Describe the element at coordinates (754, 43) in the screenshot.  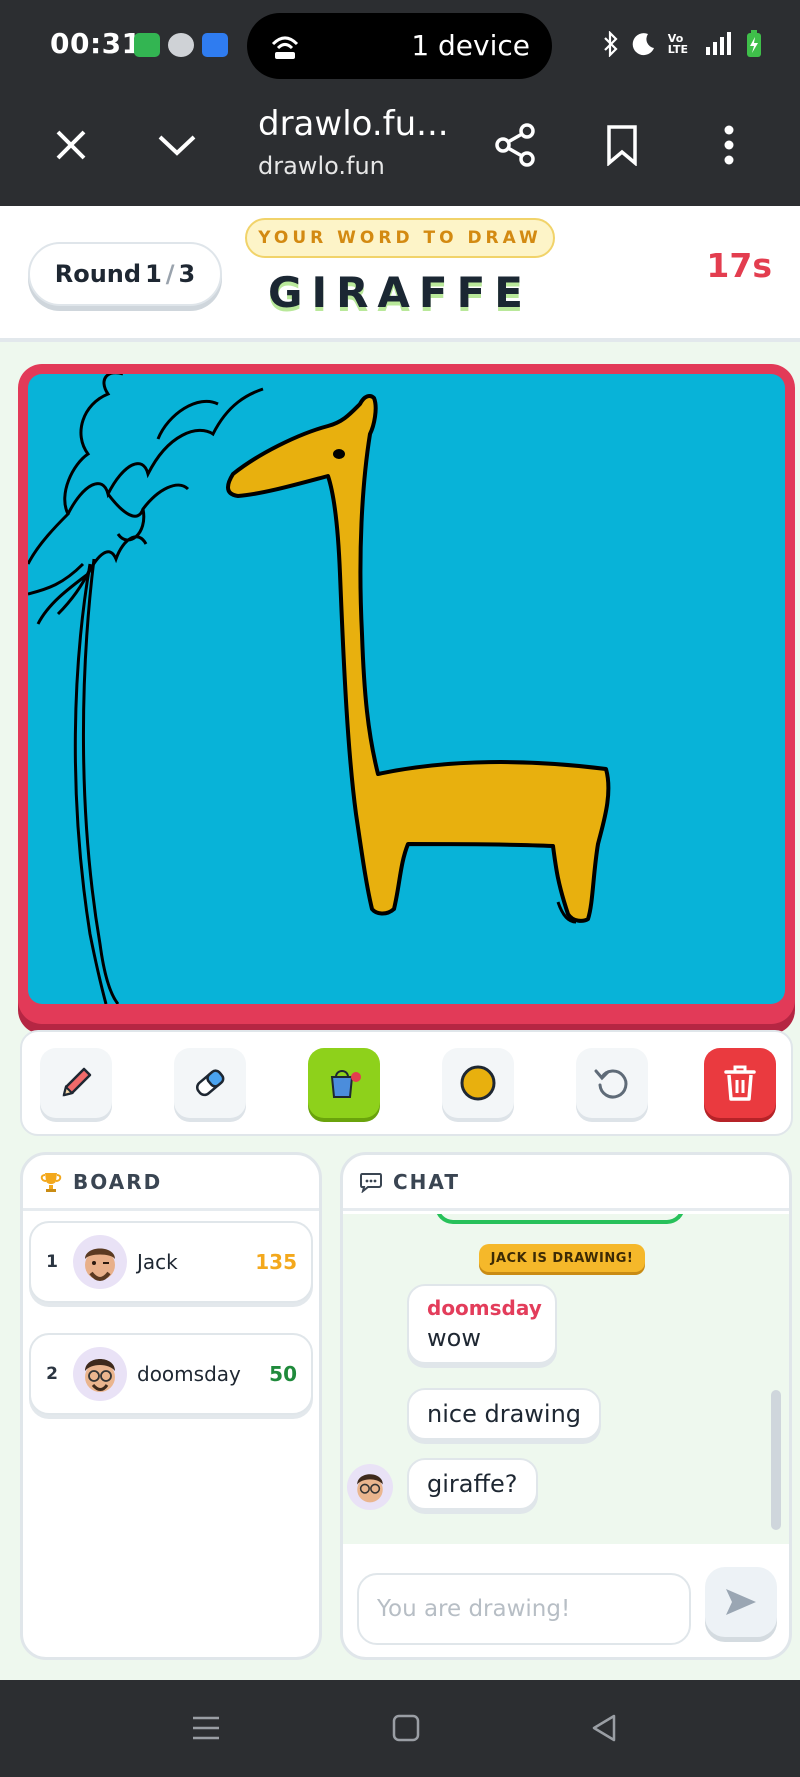
I see `battery-charging-icon` at that location.